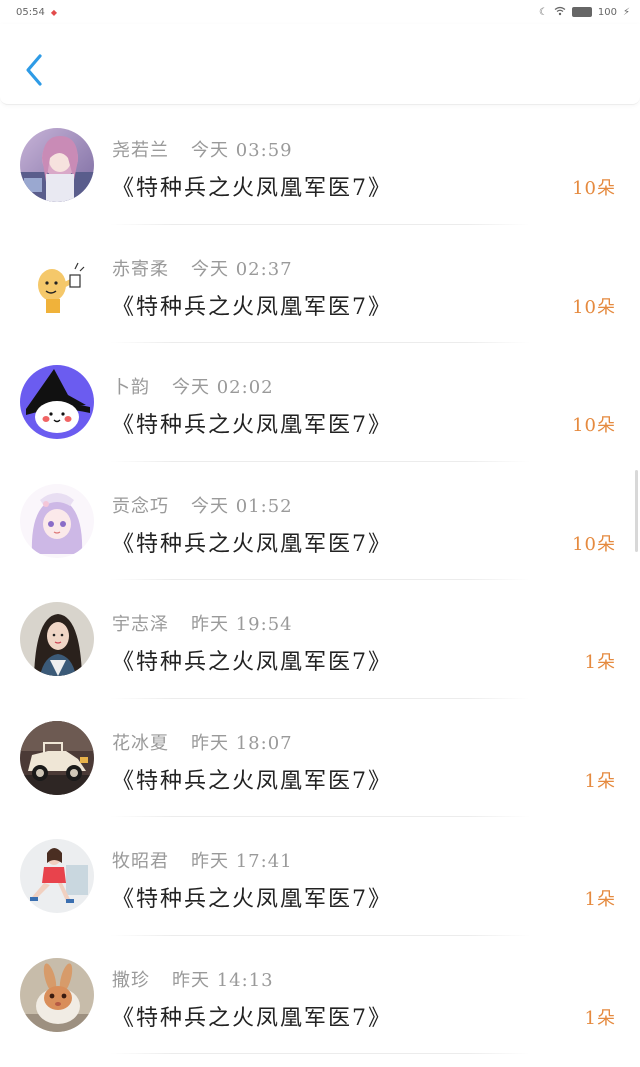 The image size is (640, 1067). Describe the element at coordinates (242, 269) in the screenshot. I see `gift-time: 今天 02:37` at that location.